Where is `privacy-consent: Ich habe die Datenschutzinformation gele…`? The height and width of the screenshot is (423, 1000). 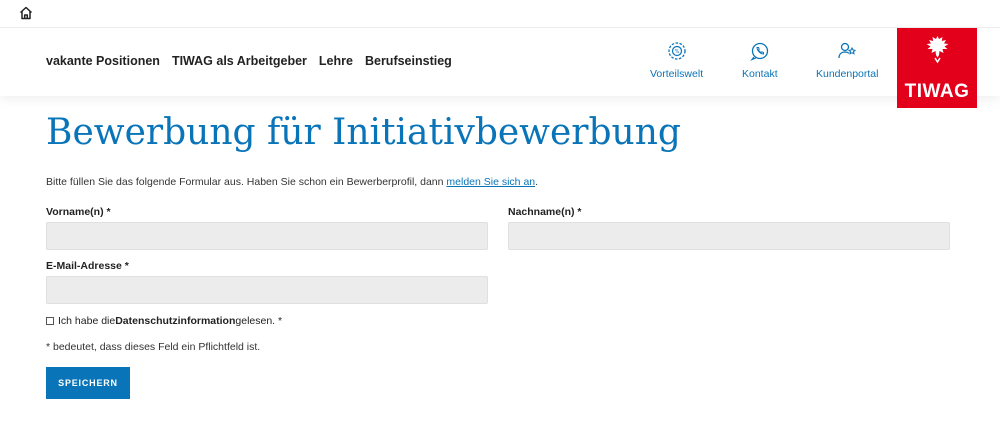
privacy-consent: Ich habe die Datenschutzinformation gele… is located at coordinates (164, 321).